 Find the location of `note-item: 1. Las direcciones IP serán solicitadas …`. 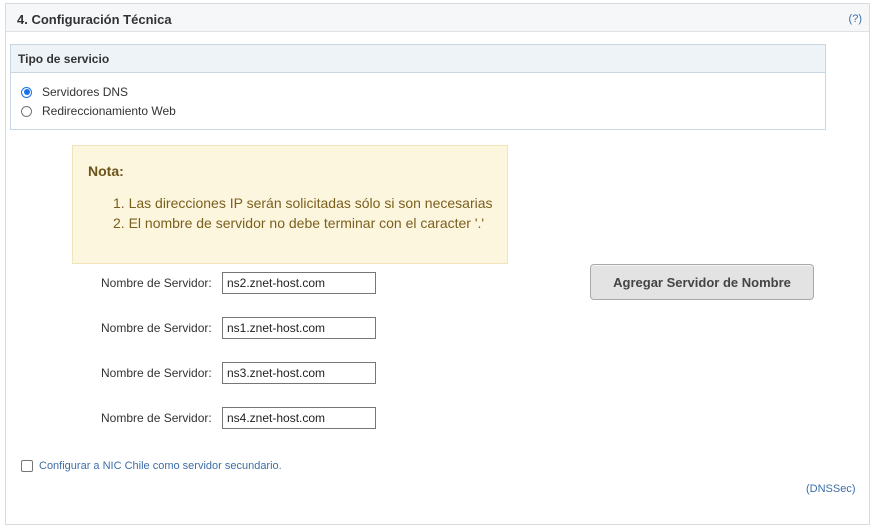

note-item: 1. Las direcciones IP serán solicitadas … is located at coordinates (303, 203).